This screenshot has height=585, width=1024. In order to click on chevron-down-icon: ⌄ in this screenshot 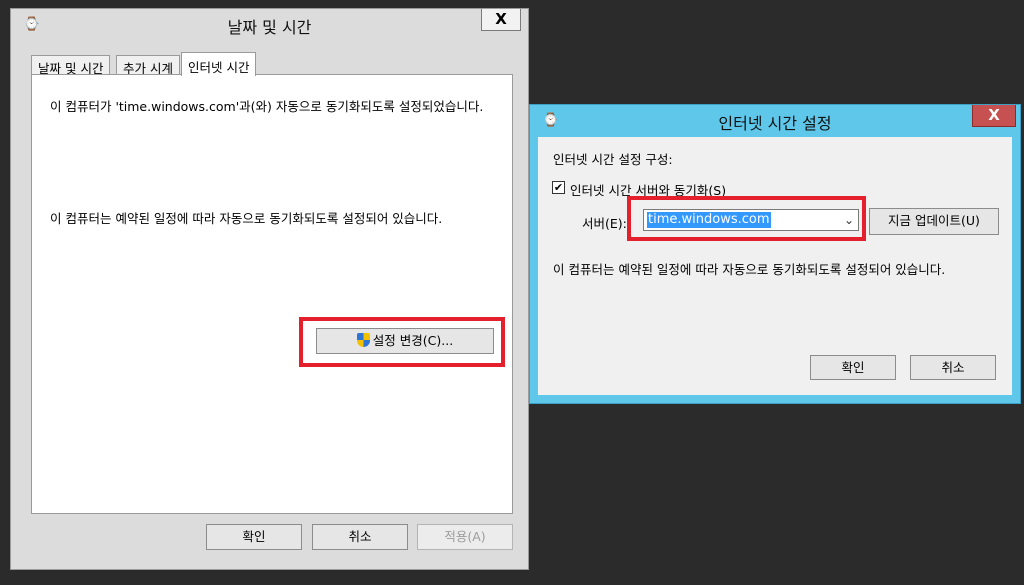, I will do `click(849, 220)`.